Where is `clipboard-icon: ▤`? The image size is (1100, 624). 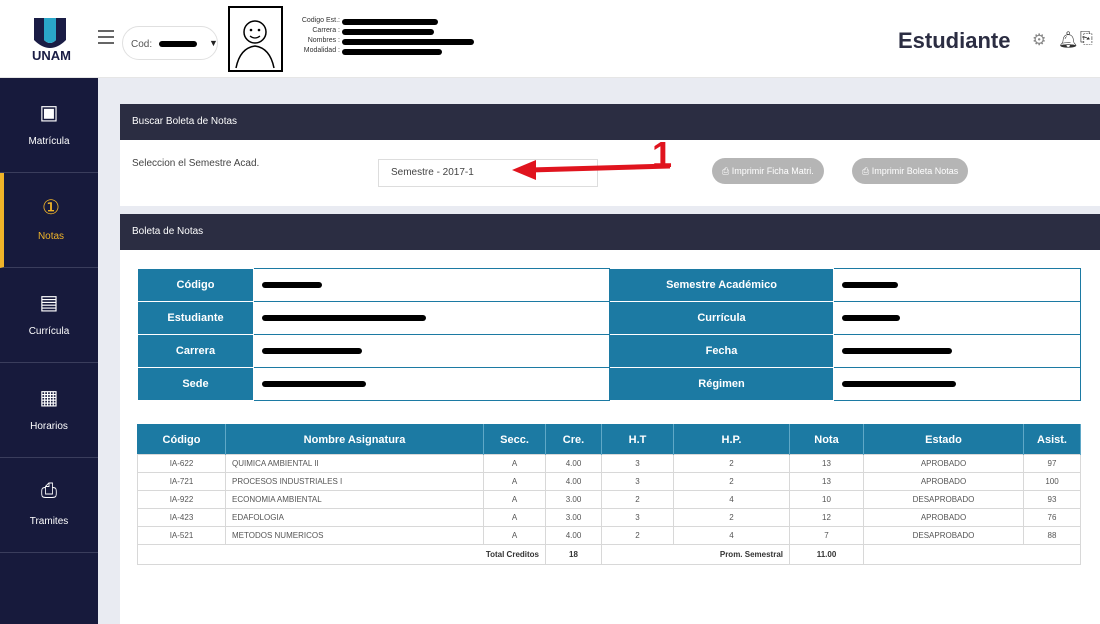 clipboard-icon: ▤ is located at coordinates (49, 303).